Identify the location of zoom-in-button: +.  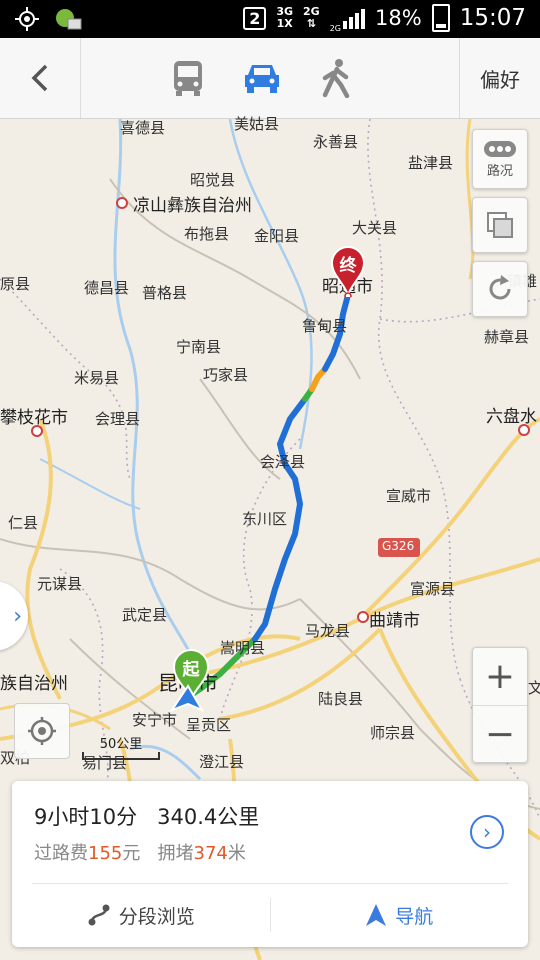
(500, 676).